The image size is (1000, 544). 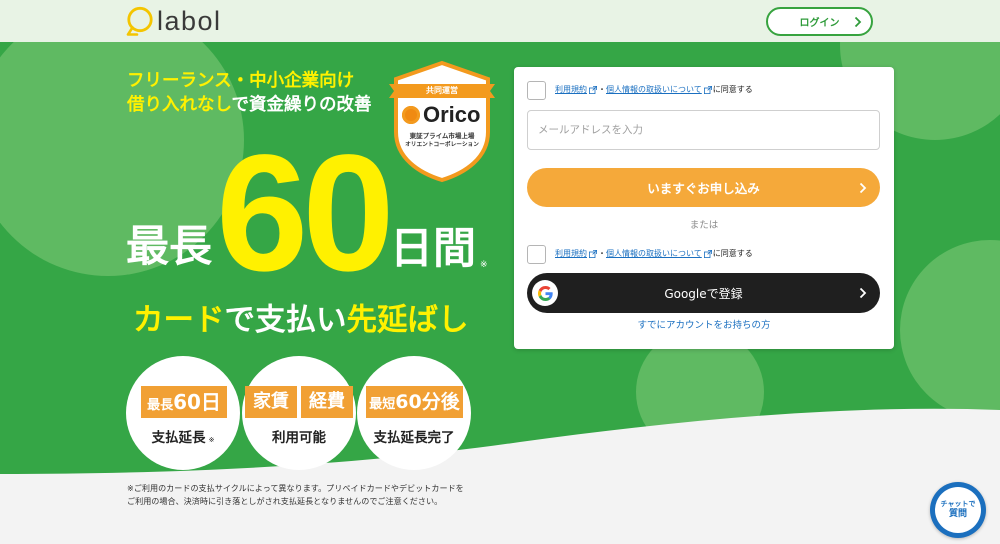 I want to click on consent-text-google: 利用規約 ・ 個人情報の取扱いについて に同意する, so click(x=654, y=254).